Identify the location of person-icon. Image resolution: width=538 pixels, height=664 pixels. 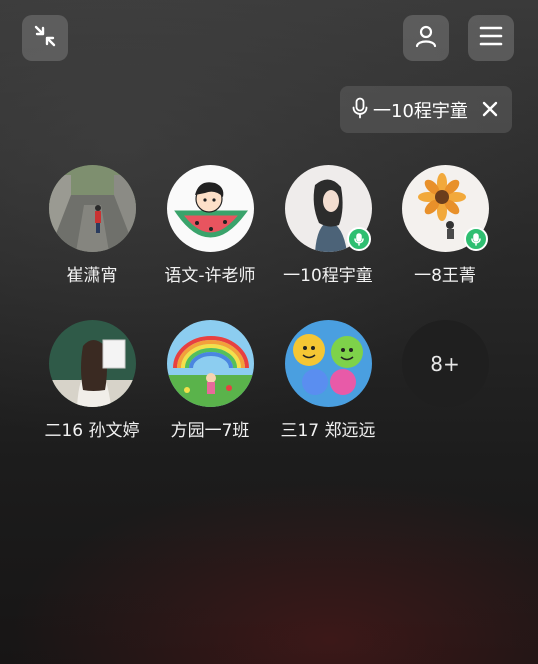
(426, 38).